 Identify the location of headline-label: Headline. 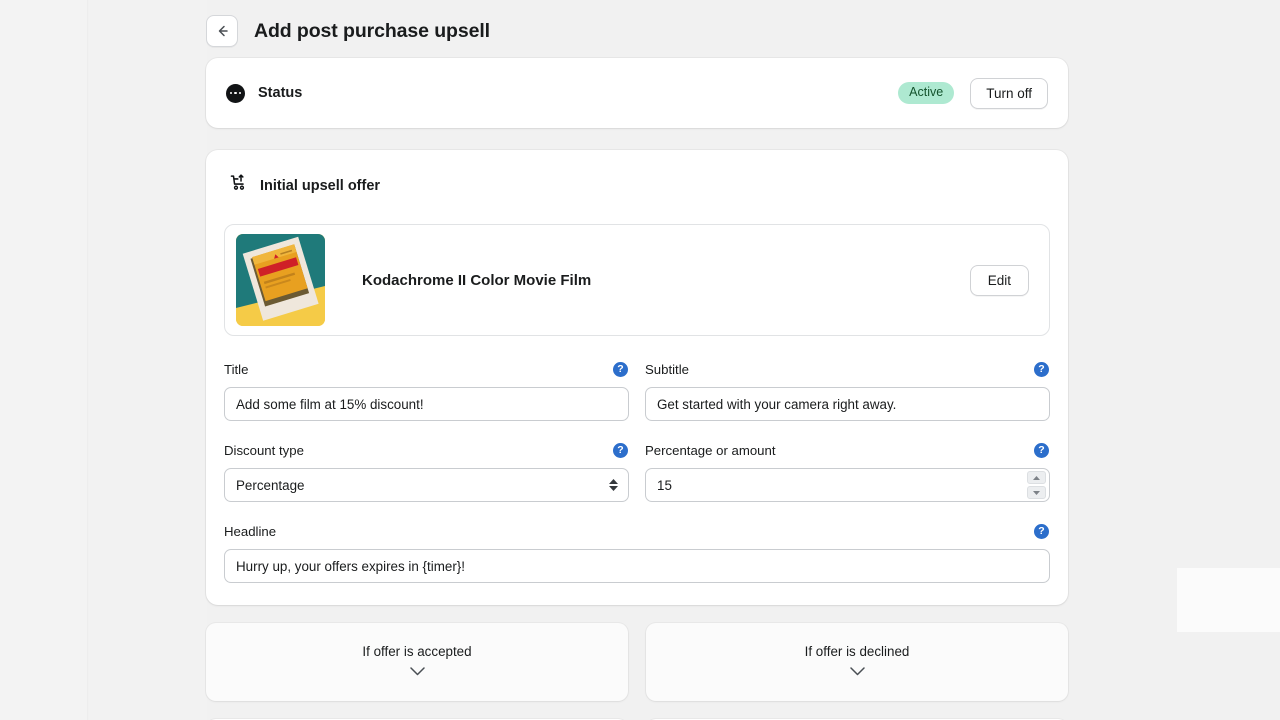
(250, 531).